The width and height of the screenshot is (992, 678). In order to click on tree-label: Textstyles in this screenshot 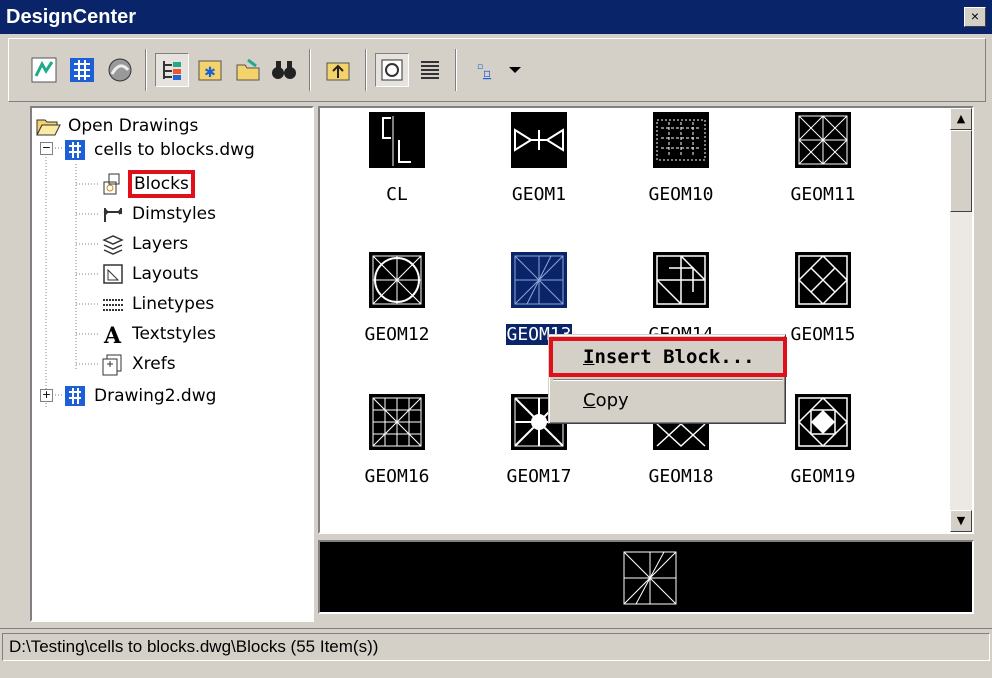, I will do `click(174, 334)`.